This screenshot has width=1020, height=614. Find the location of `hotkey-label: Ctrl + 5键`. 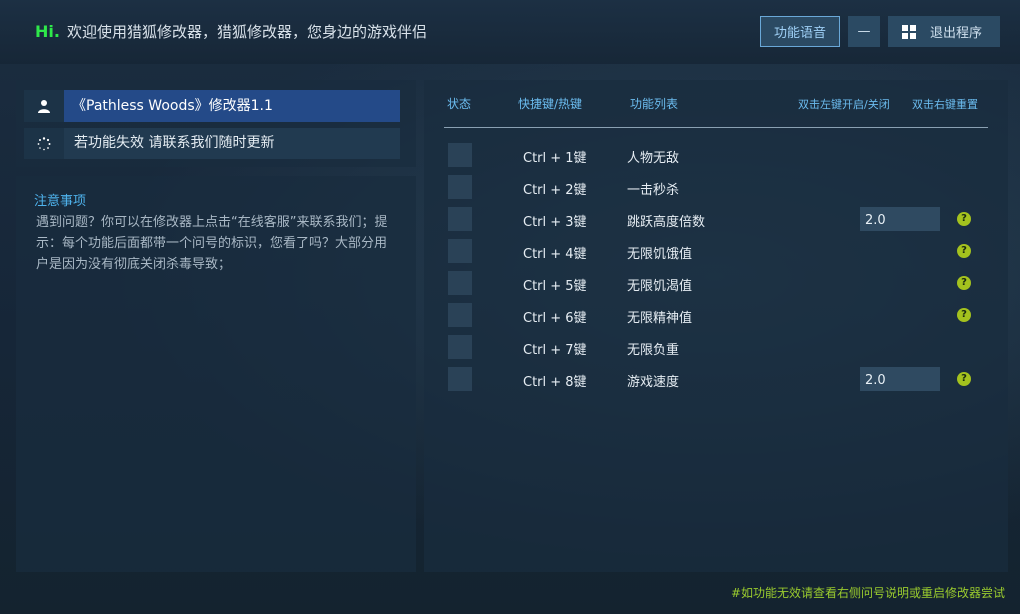

hotkey-label: Ctrl + 5键 is located at coordinates (555, 286).